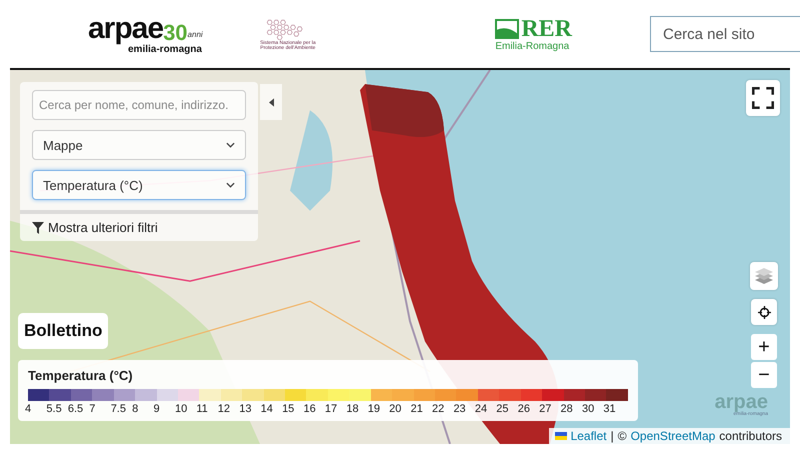 This screenshot has width=800, height=471. What do you see at coordinates (459, 409) in the screenshot?
I see `legend-label: 23` at bounding box center [459, 409].